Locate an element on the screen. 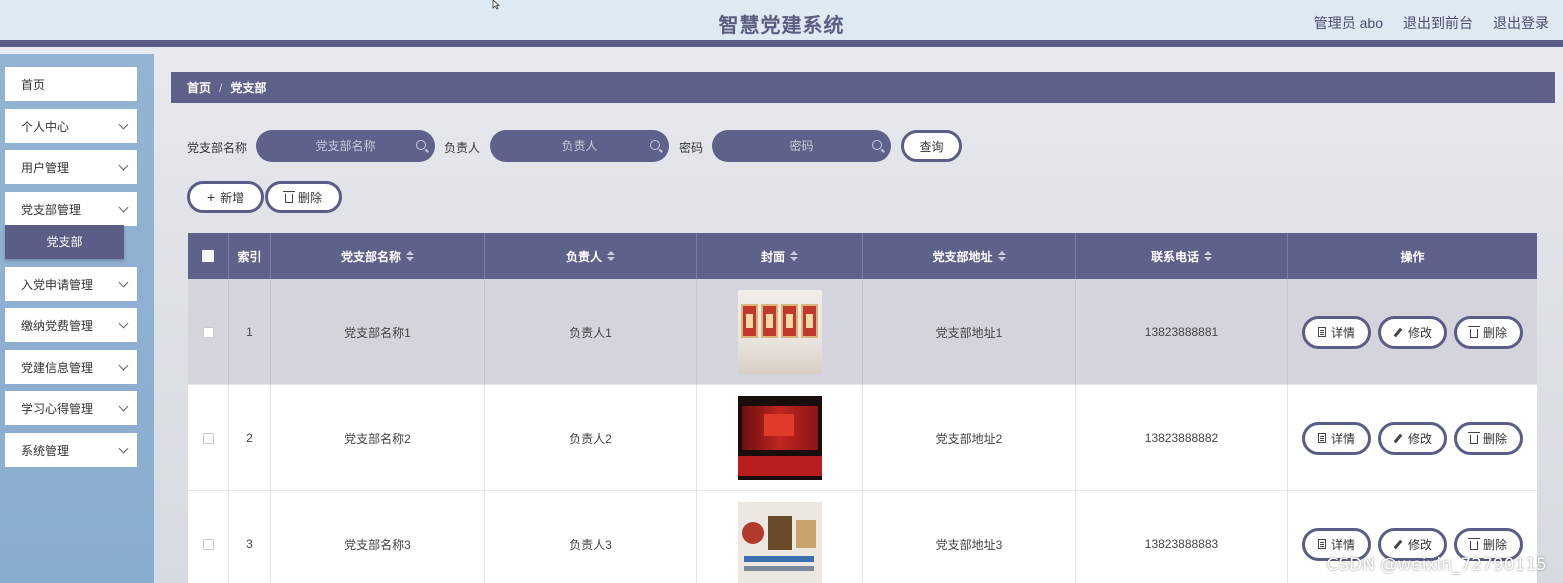 Image resolution: width=1563 pixels, height=583 pixels. leader-input: 负责人 is located at coordinates (579, 146).